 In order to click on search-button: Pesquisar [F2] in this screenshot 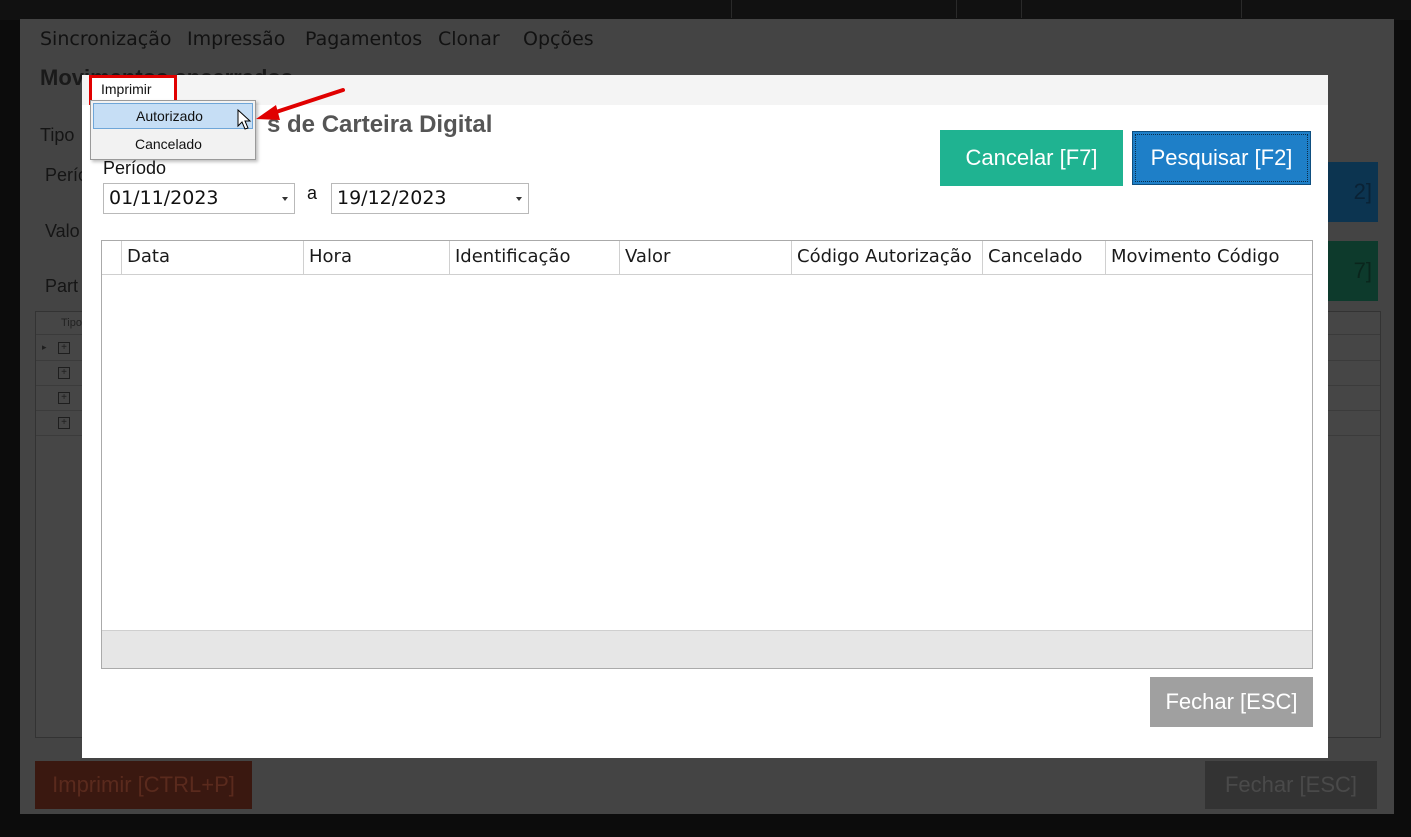, I will do `click(1221, 158)`.